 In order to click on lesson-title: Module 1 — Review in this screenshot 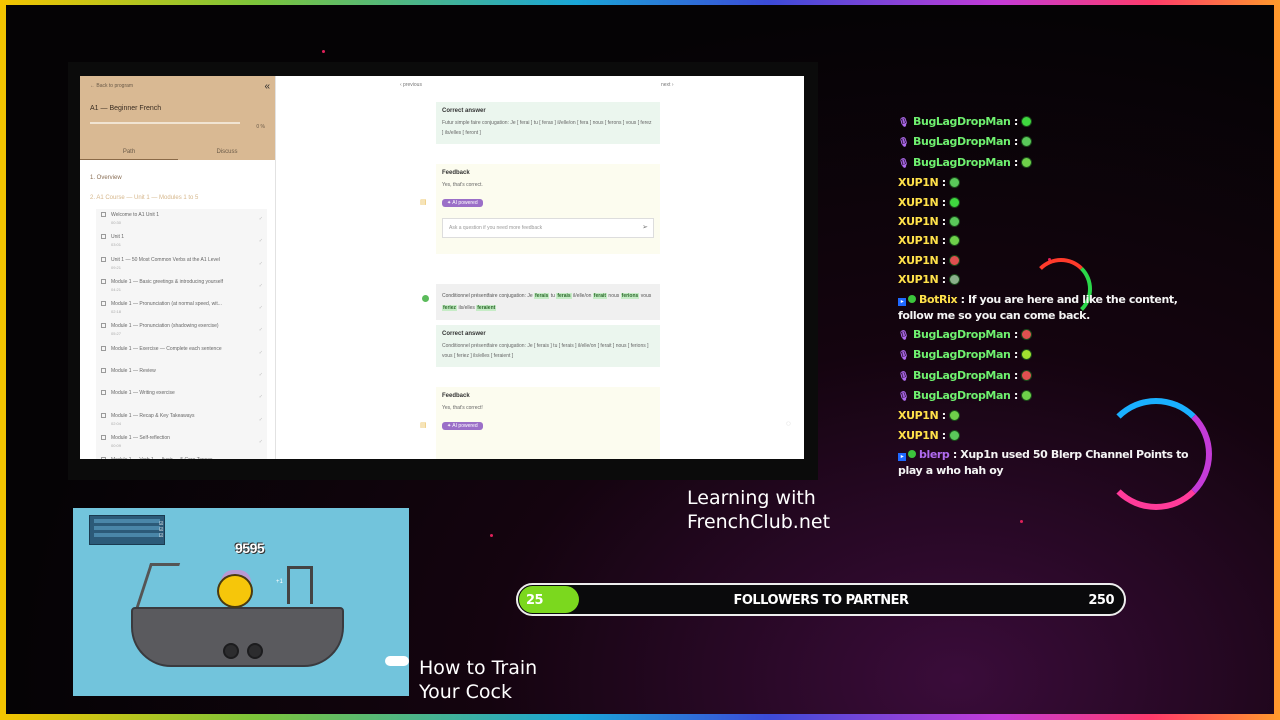, I will do `click(133, 371)`.